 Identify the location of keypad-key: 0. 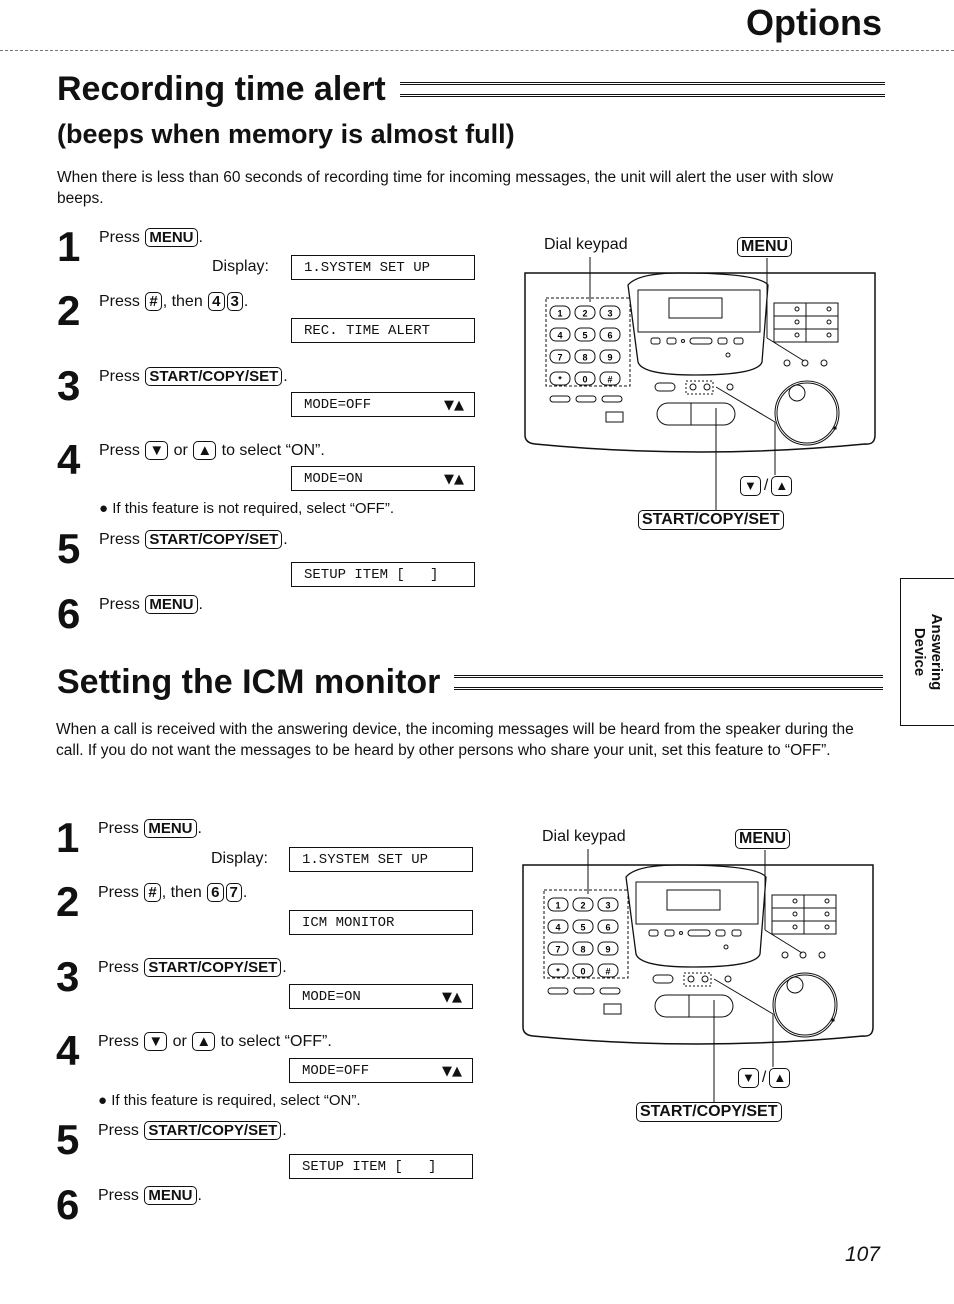
(583, 970).